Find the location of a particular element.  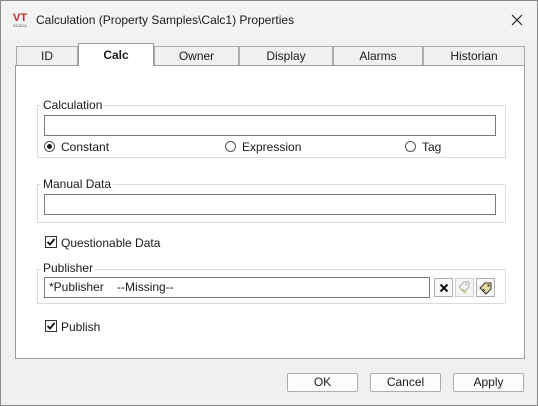

tag-select-icon is located at coordinates (484, 288).